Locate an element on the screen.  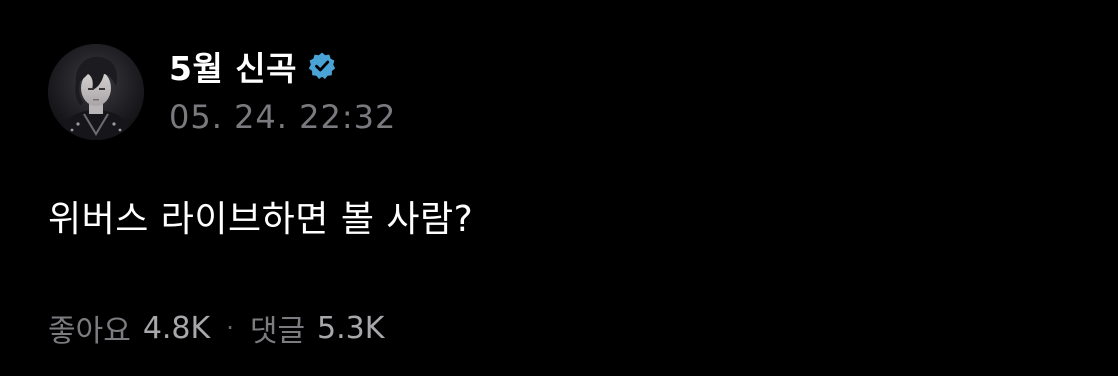
verified-badge-icon is located at coordinates (322, 66).